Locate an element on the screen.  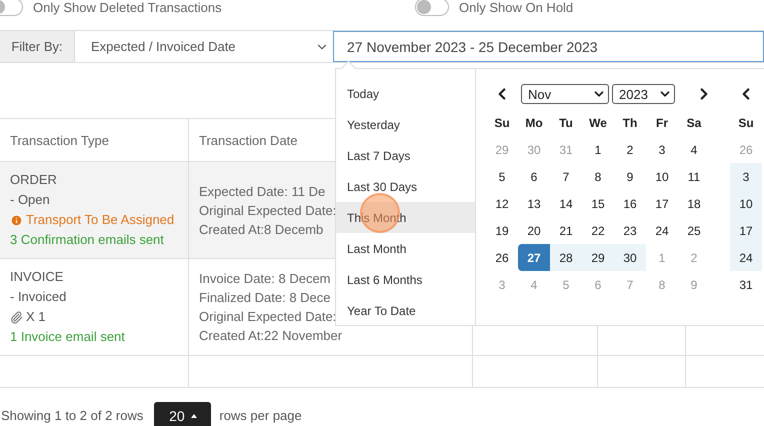
calendar-day: 29 is located at coordinates (598, 257).